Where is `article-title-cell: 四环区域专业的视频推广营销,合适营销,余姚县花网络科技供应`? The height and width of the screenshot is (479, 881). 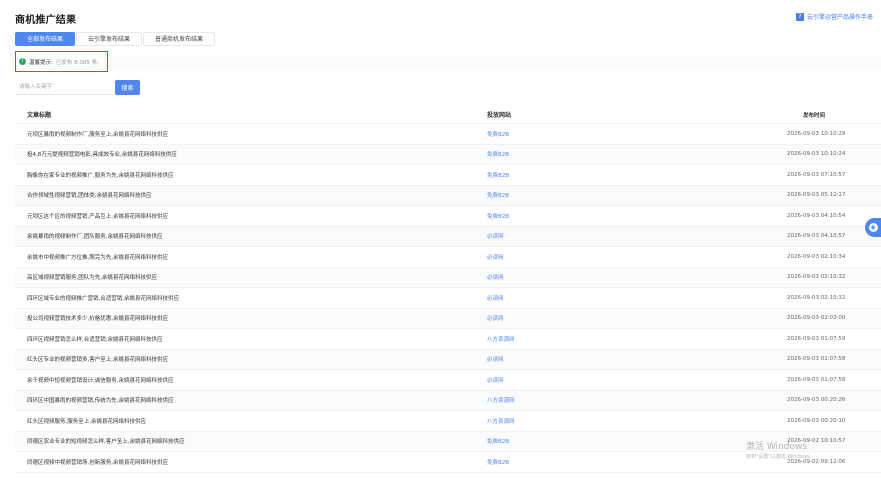
article-title-cell: 四环区域专业的视频推广营销,合适营销,余姚县花网络科技供应 is located at coordinates (251, 298).